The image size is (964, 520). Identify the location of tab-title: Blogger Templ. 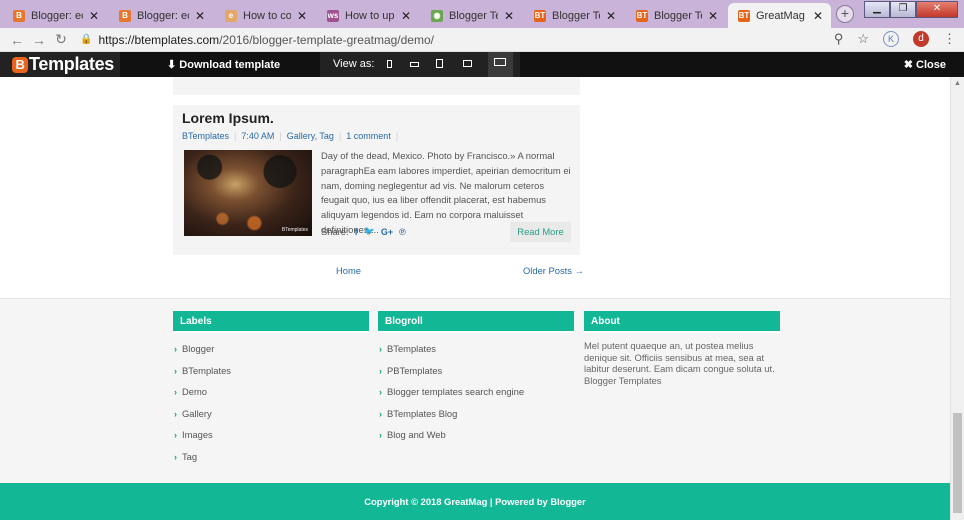
(473, 15).